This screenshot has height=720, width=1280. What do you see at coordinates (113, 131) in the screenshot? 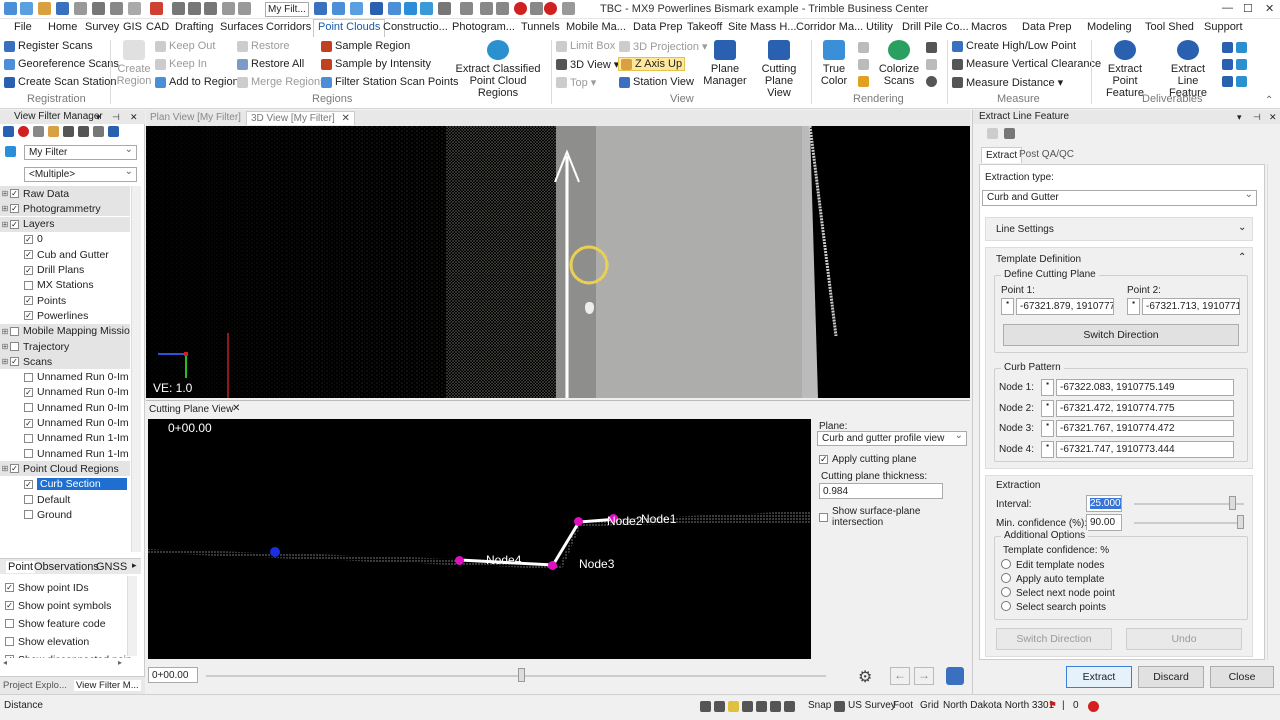
I see `filter-settings-icon` at bounding box center [113, 131].